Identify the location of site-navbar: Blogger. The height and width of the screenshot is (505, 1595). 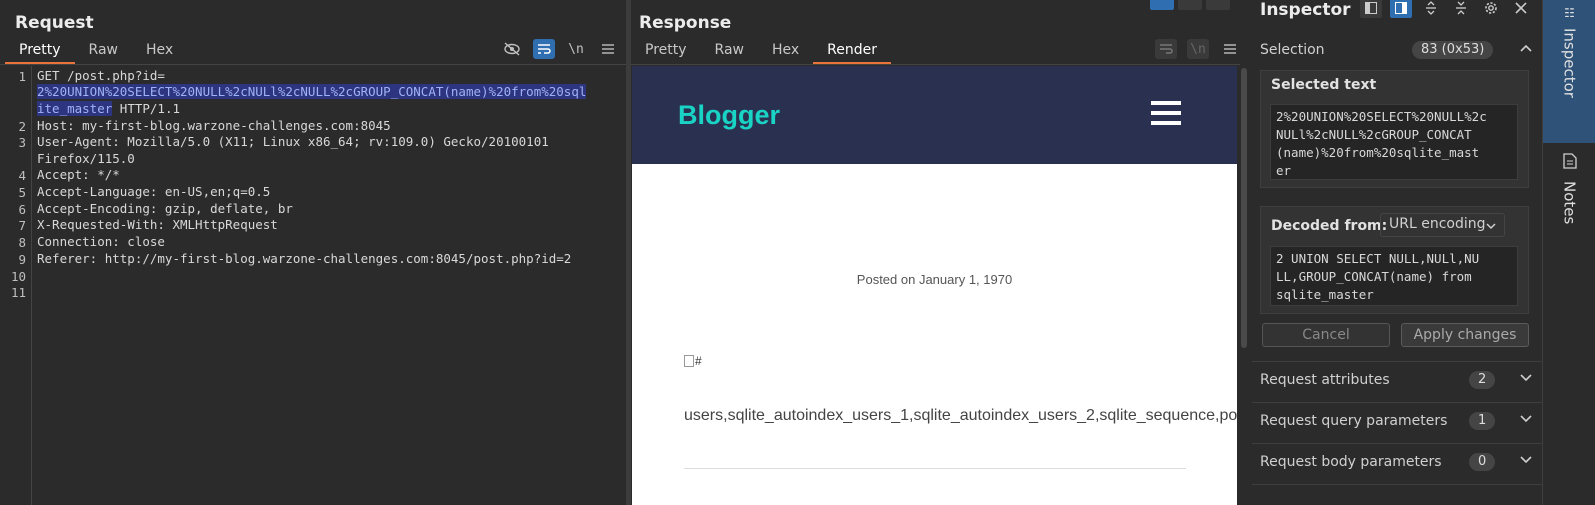
(934, 115).